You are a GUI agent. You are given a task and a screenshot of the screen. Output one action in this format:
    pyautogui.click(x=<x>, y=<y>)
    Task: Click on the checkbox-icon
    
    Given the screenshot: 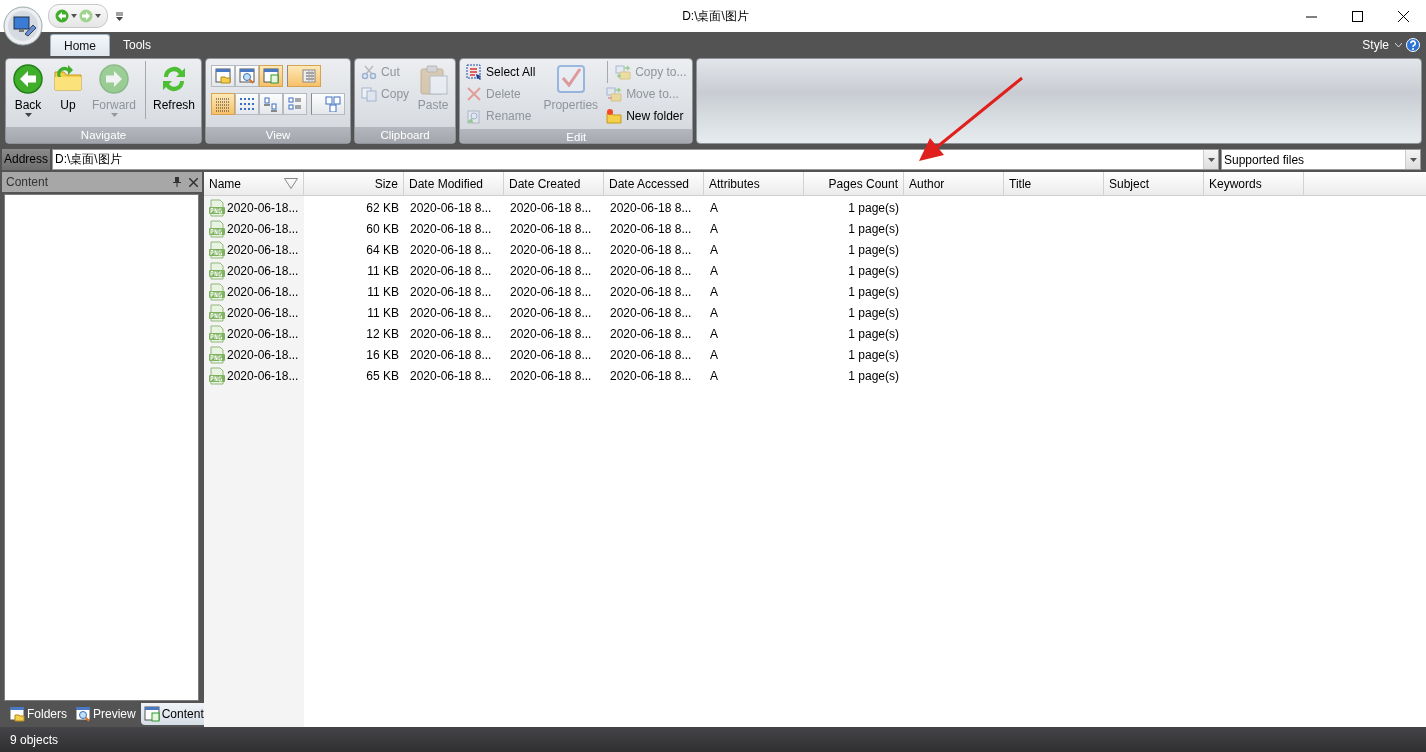 What is the action you would take?
    pyautogui.click(x=570, y=79)
    